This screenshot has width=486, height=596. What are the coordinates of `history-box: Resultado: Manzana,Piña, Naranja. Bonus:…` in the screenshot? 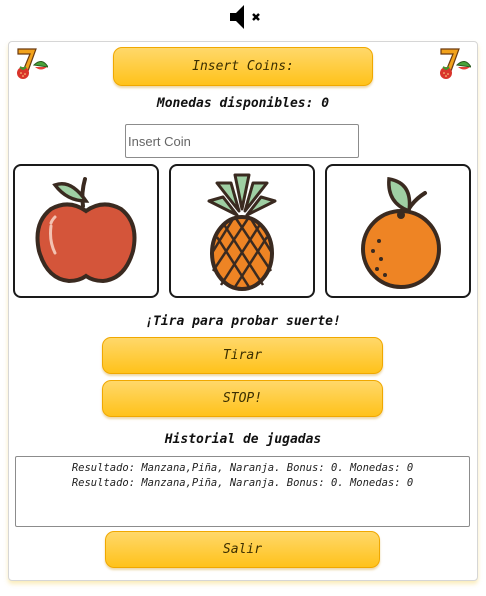 It's located at (242, 491).